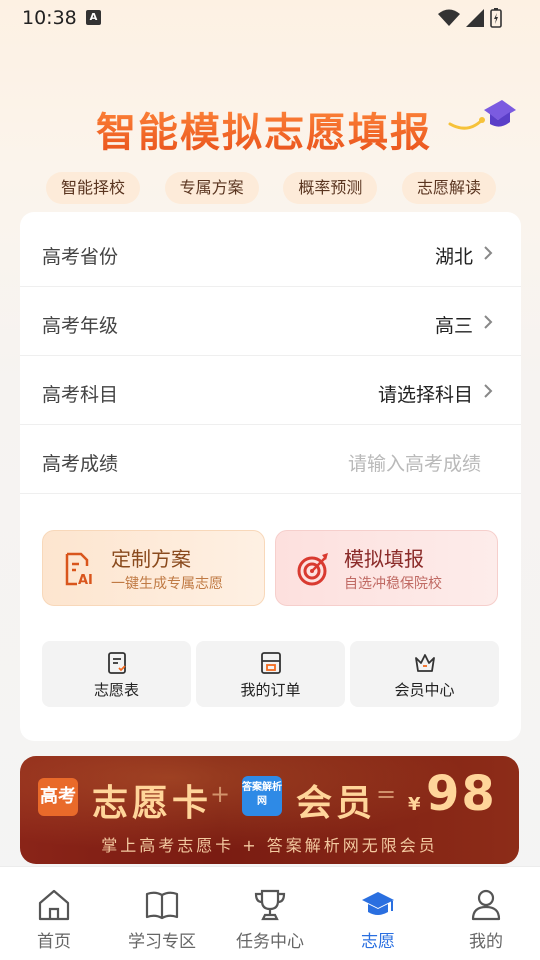  Describe the element at coordinates (269, 845) in the screenshot. I see `banner-subtitle: 掌上高考志愿卡 + 答案解析网无限会员` at that location.